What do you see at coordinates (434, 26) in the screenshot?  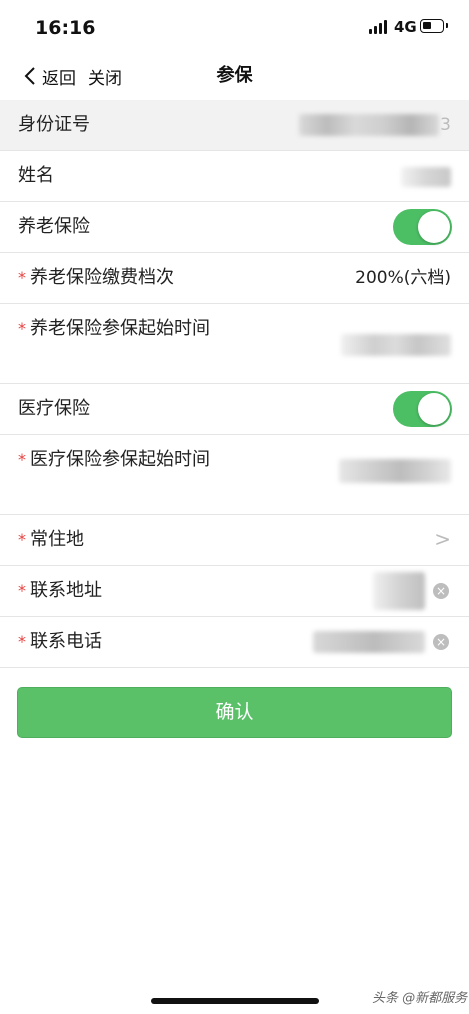 I see `battery-icon` at bounding box center [434, 26].